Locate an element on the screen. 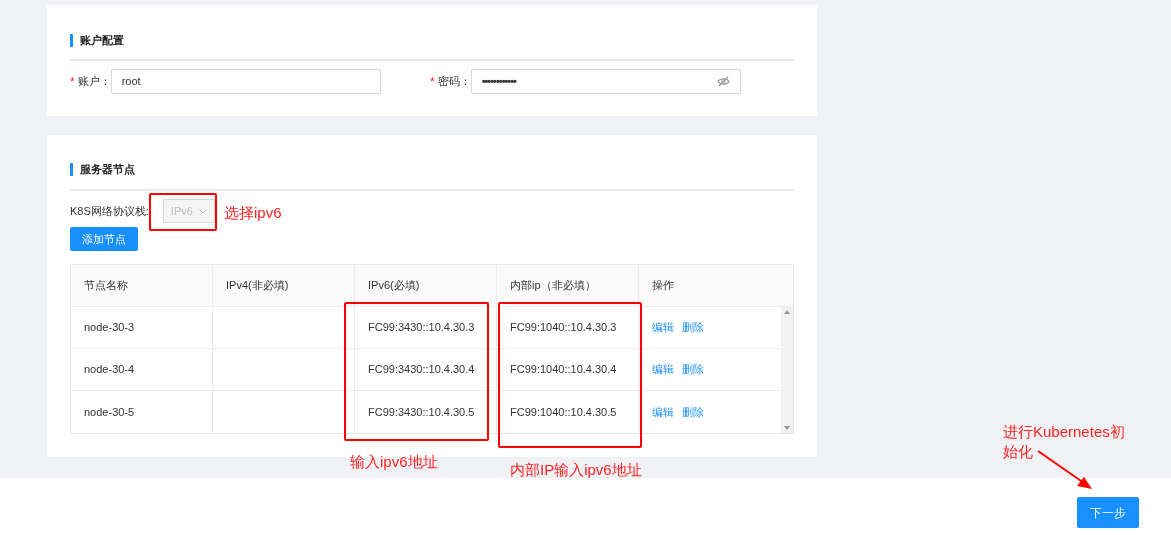 Image resolution: width=1171 pixels, height=535 pixels. scroll-down-icon is located at coordinates (787, 428).